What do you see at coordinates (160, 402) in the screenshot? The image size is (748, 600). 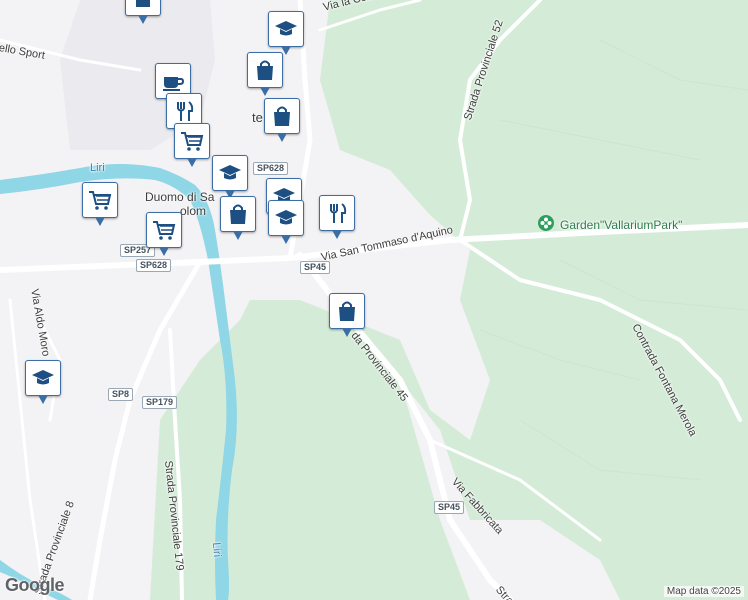 I see `road-shield: SP179` at bounding box center [160, 402].